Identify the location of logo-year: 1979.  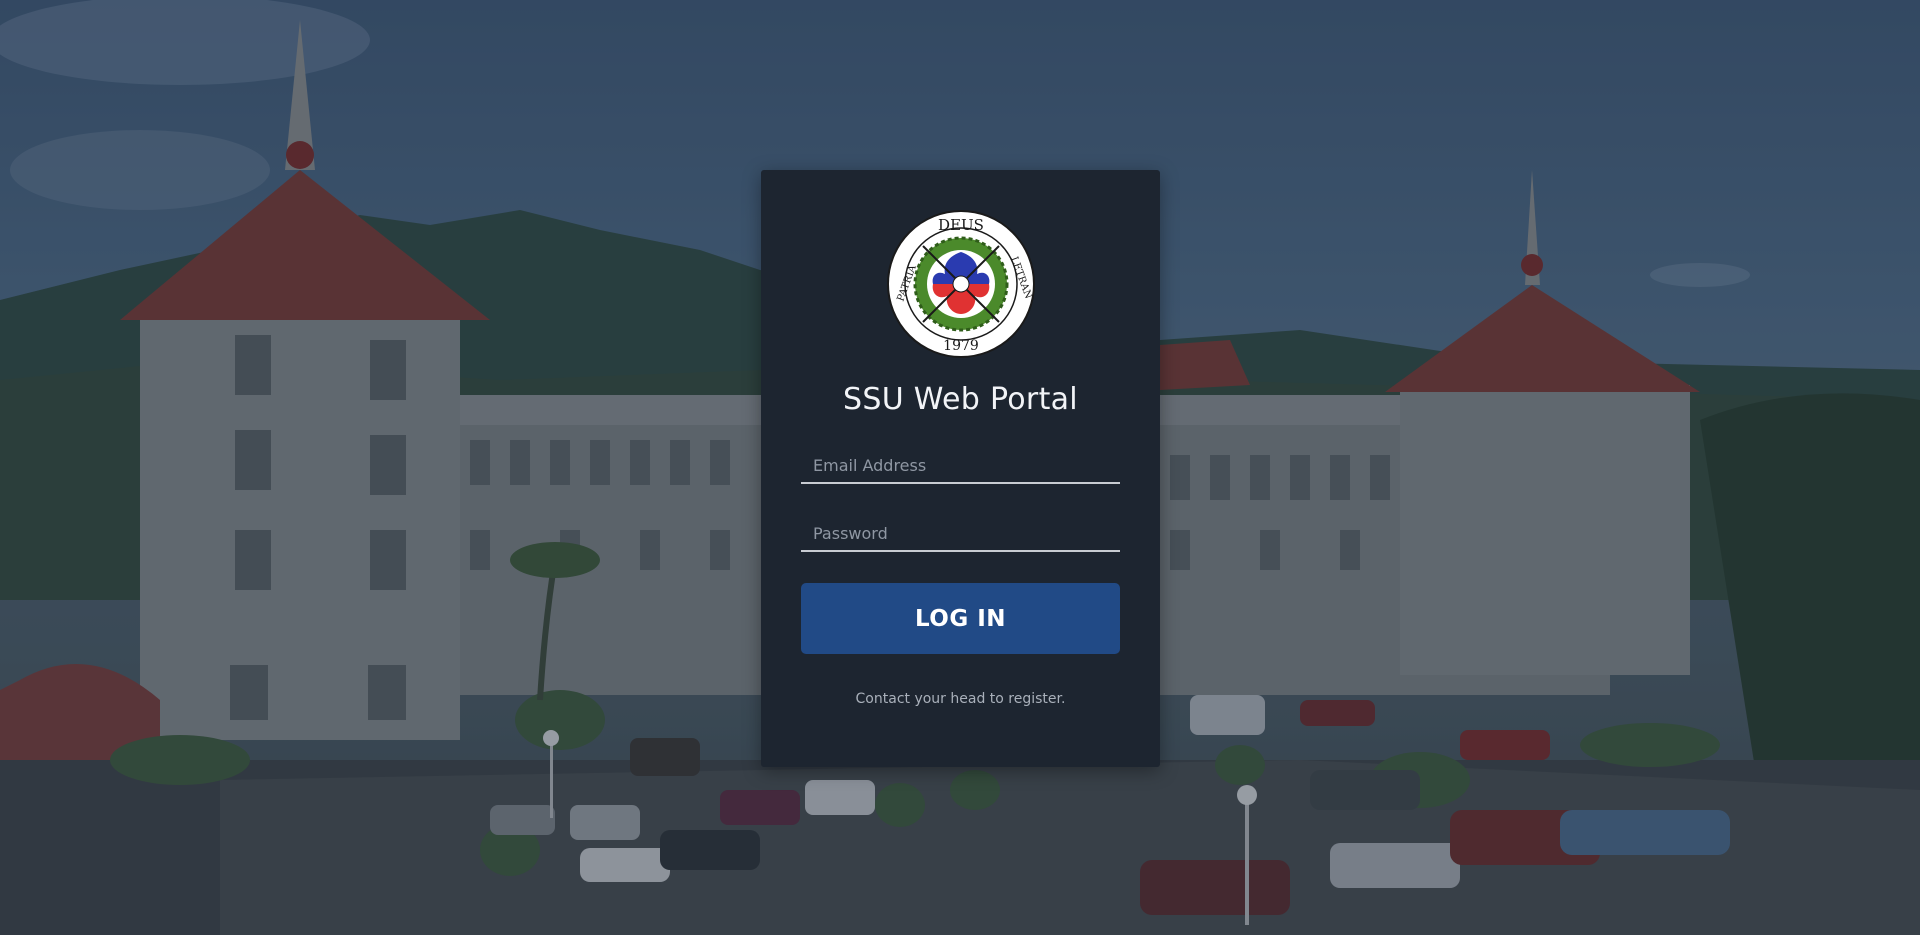
(961, 346).